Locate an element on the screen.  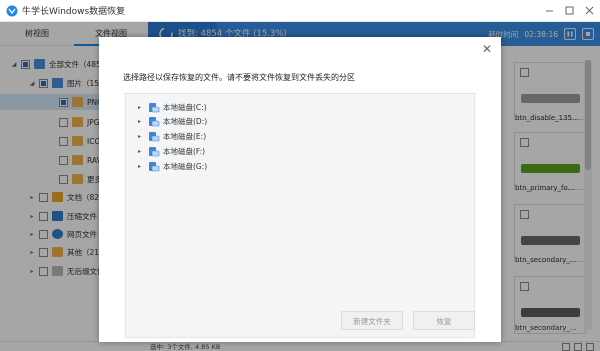
dialog-prompt: 选择路径以保存恢复的文件。请不要将文件恢复到文件丢失的分区 is located at coordinates (239, 77).